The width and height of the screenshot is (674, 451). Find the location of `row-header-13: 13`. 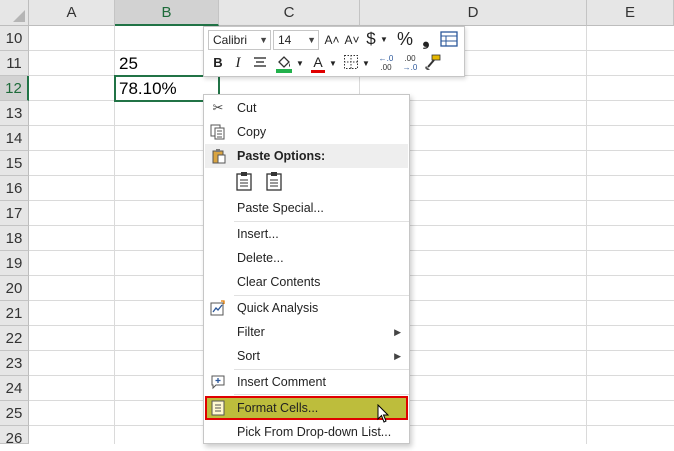

row-header-13: 13 is located at coordinates (14, 113).